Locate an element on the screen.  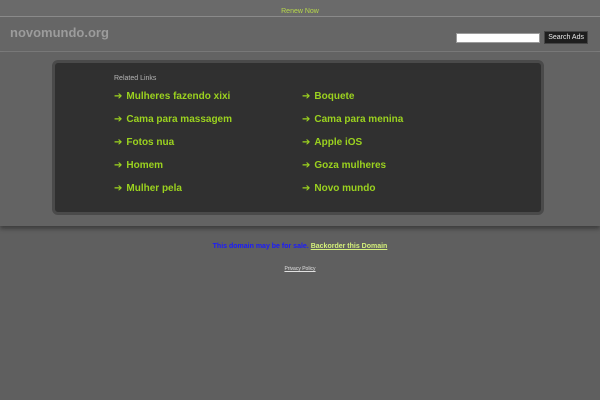
site-header: novomundo.org Search Ads is located at coordinates (300, 34).